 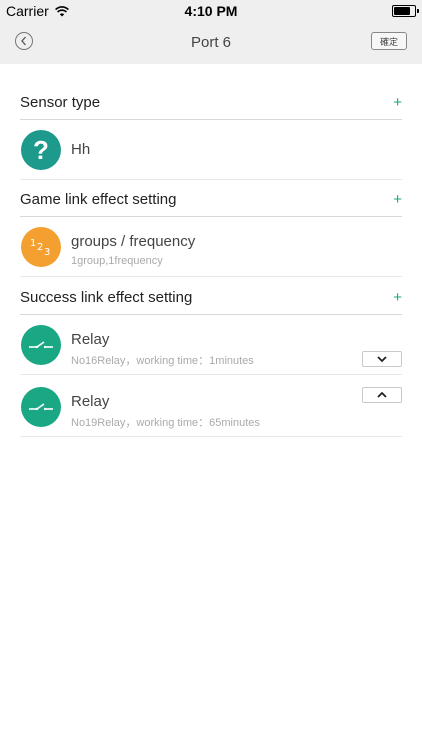 I want to click on svg-text: 3, so click(x=47, y=252).